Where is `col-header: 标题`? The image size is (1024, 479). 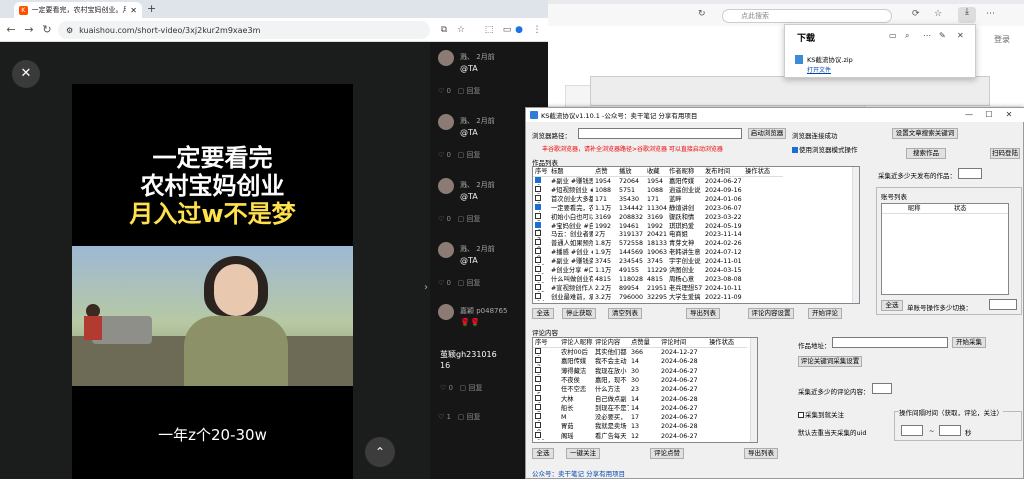 col-header: 标题 is located at coordinates (571, 171).